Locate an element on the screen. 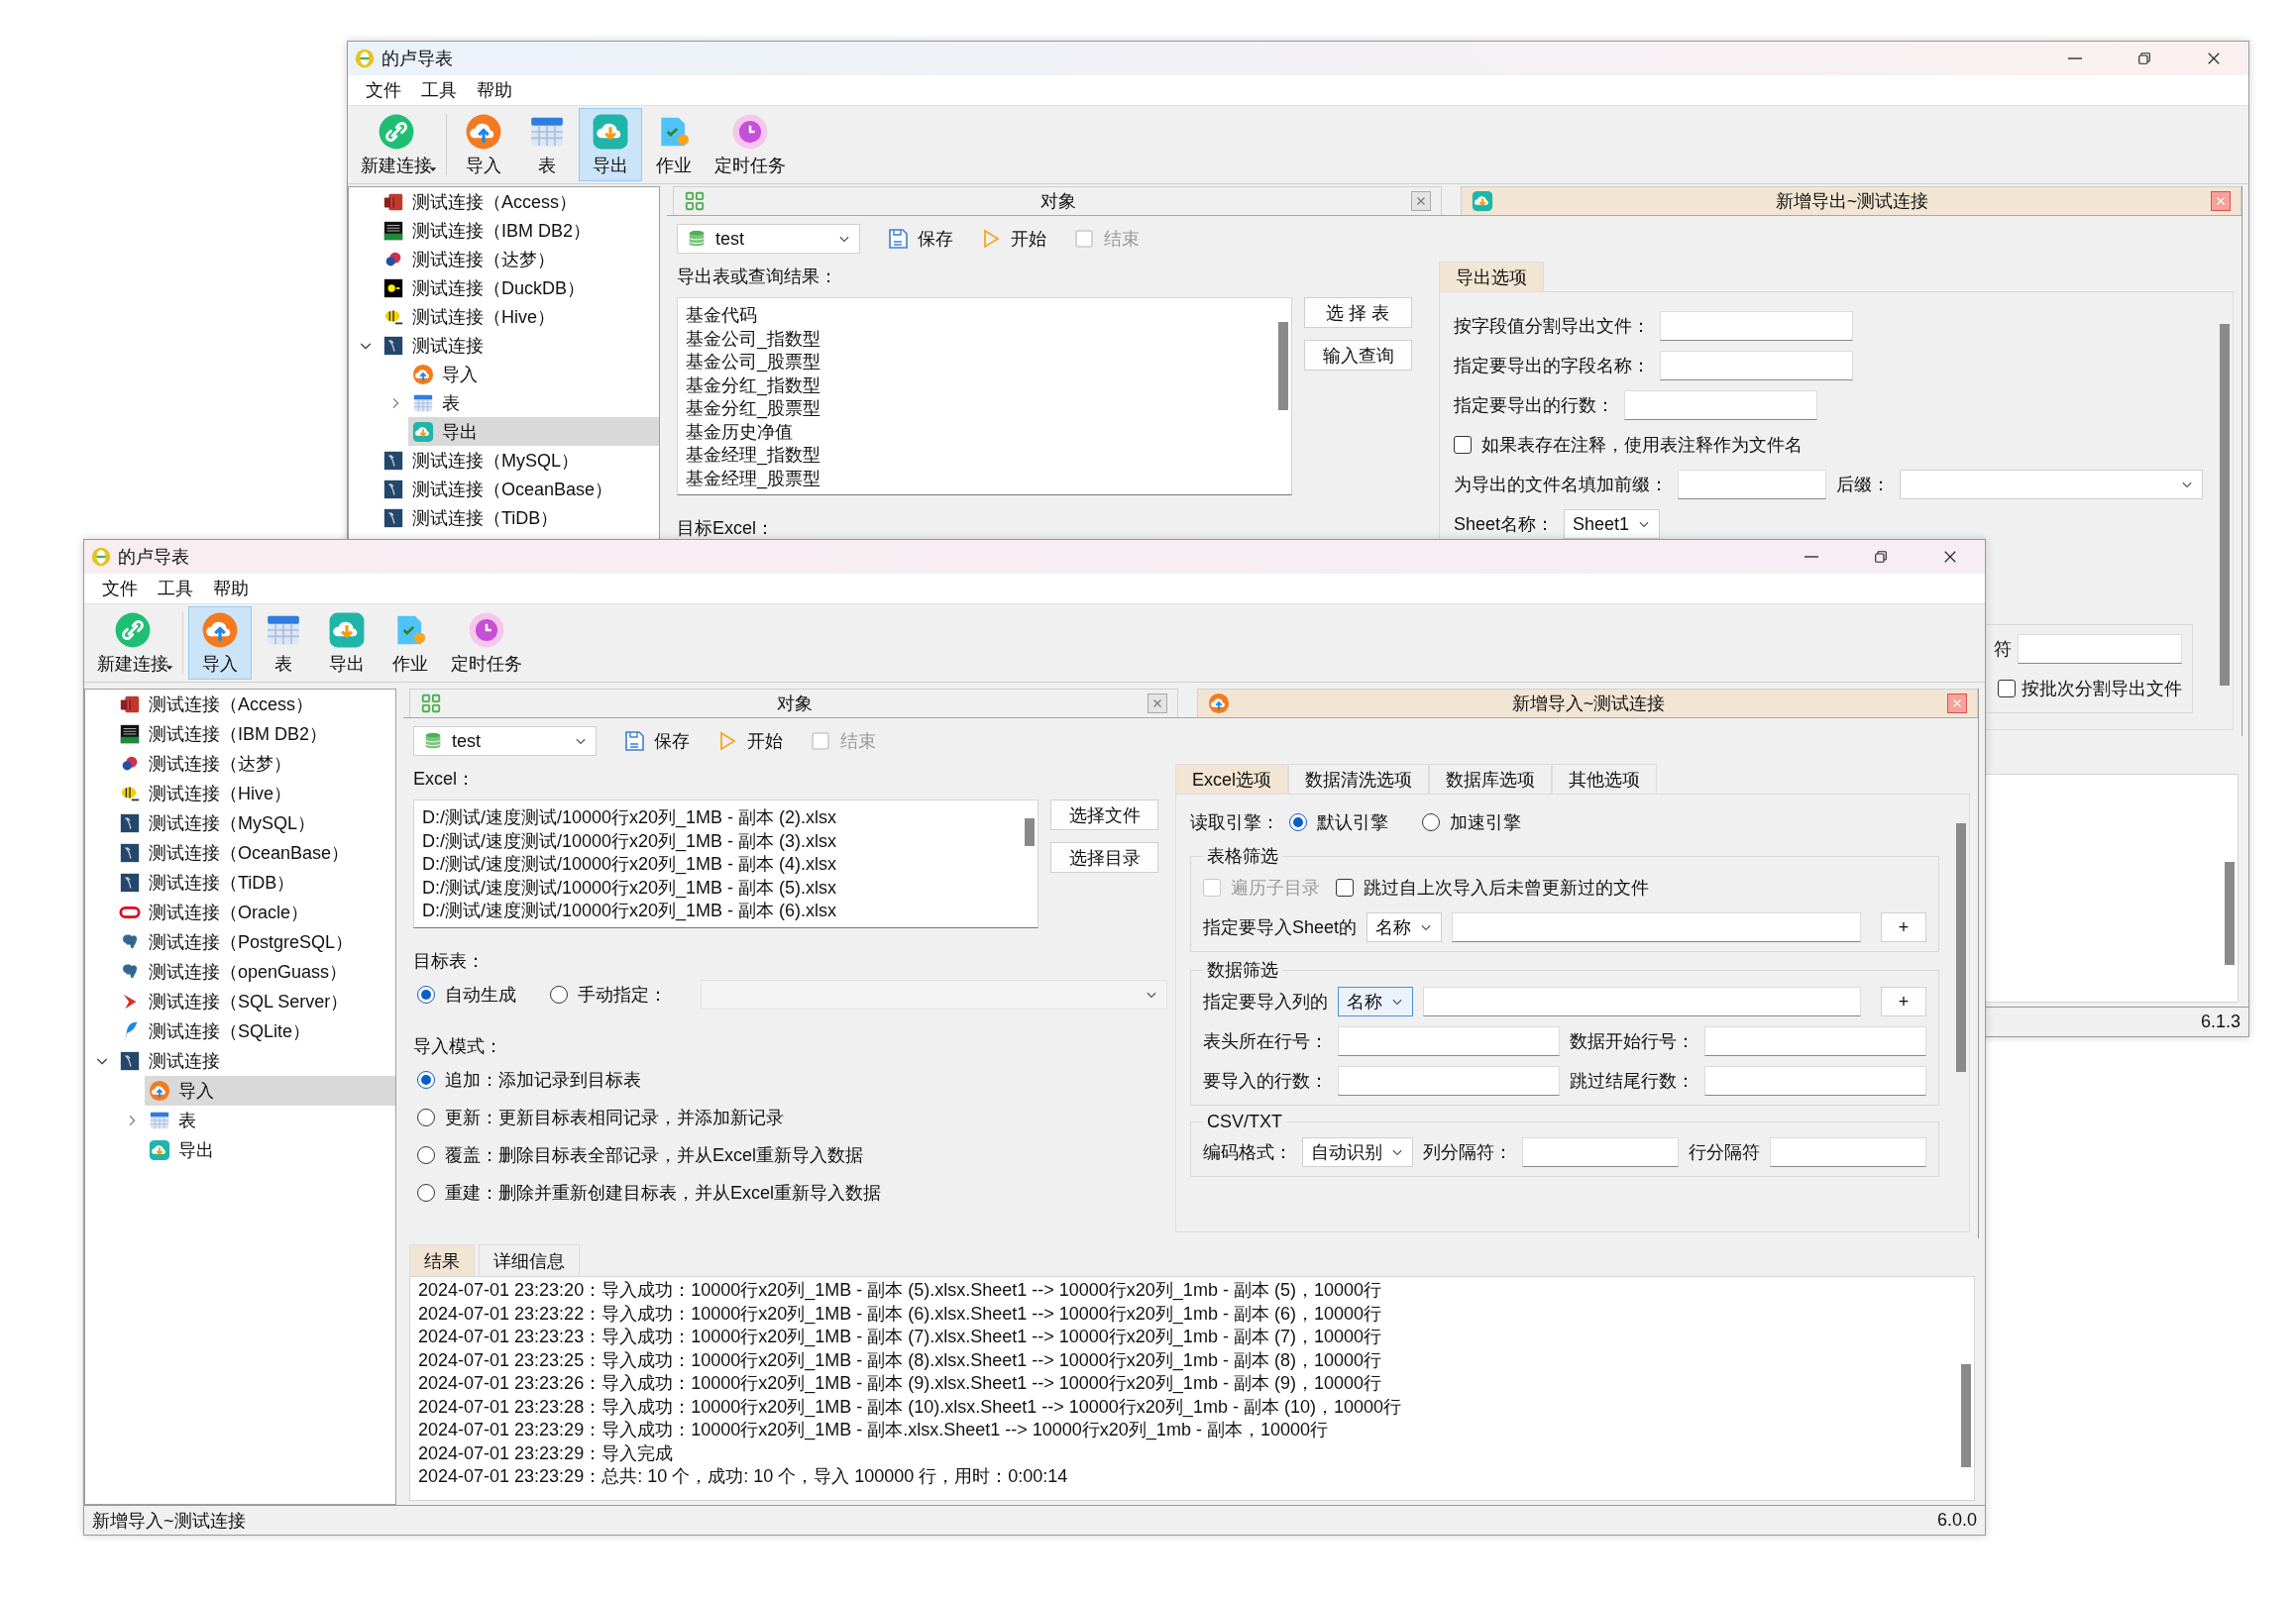 Image resolution: width=2296 pixels, height=1599 pixels. tree-item: 测试连接（Oracle） is located at coordinates (255, 913).